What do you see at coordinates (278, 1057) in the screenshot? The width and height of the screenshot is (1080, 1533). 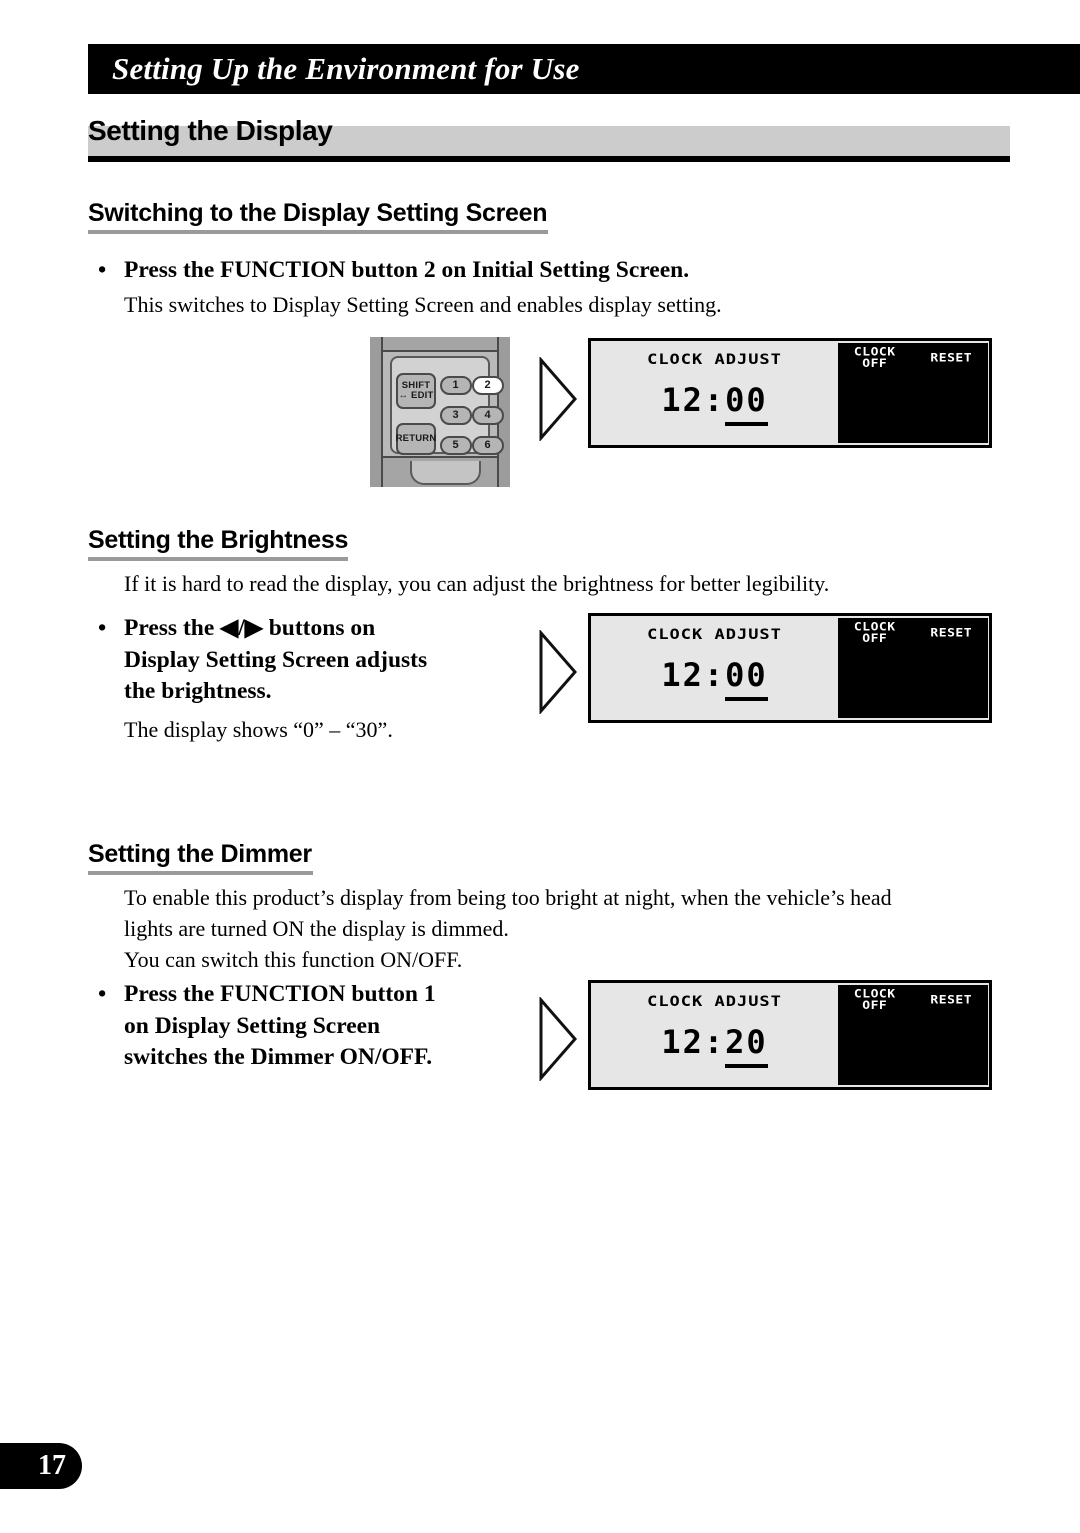 I see `bullet-text-line-3: switches the Dimmer ON/OFF.` at bounding box center [278, 1057].